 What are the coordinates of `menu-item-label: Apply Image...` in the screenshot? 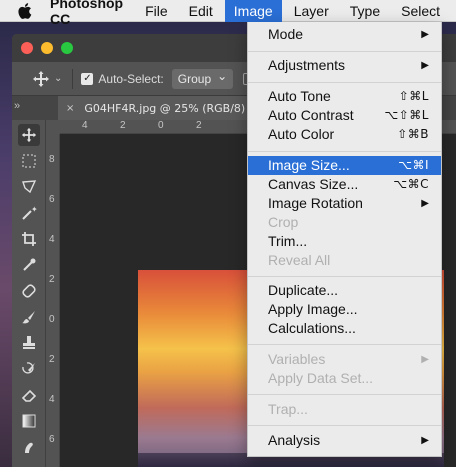 It's located at (313, 309).